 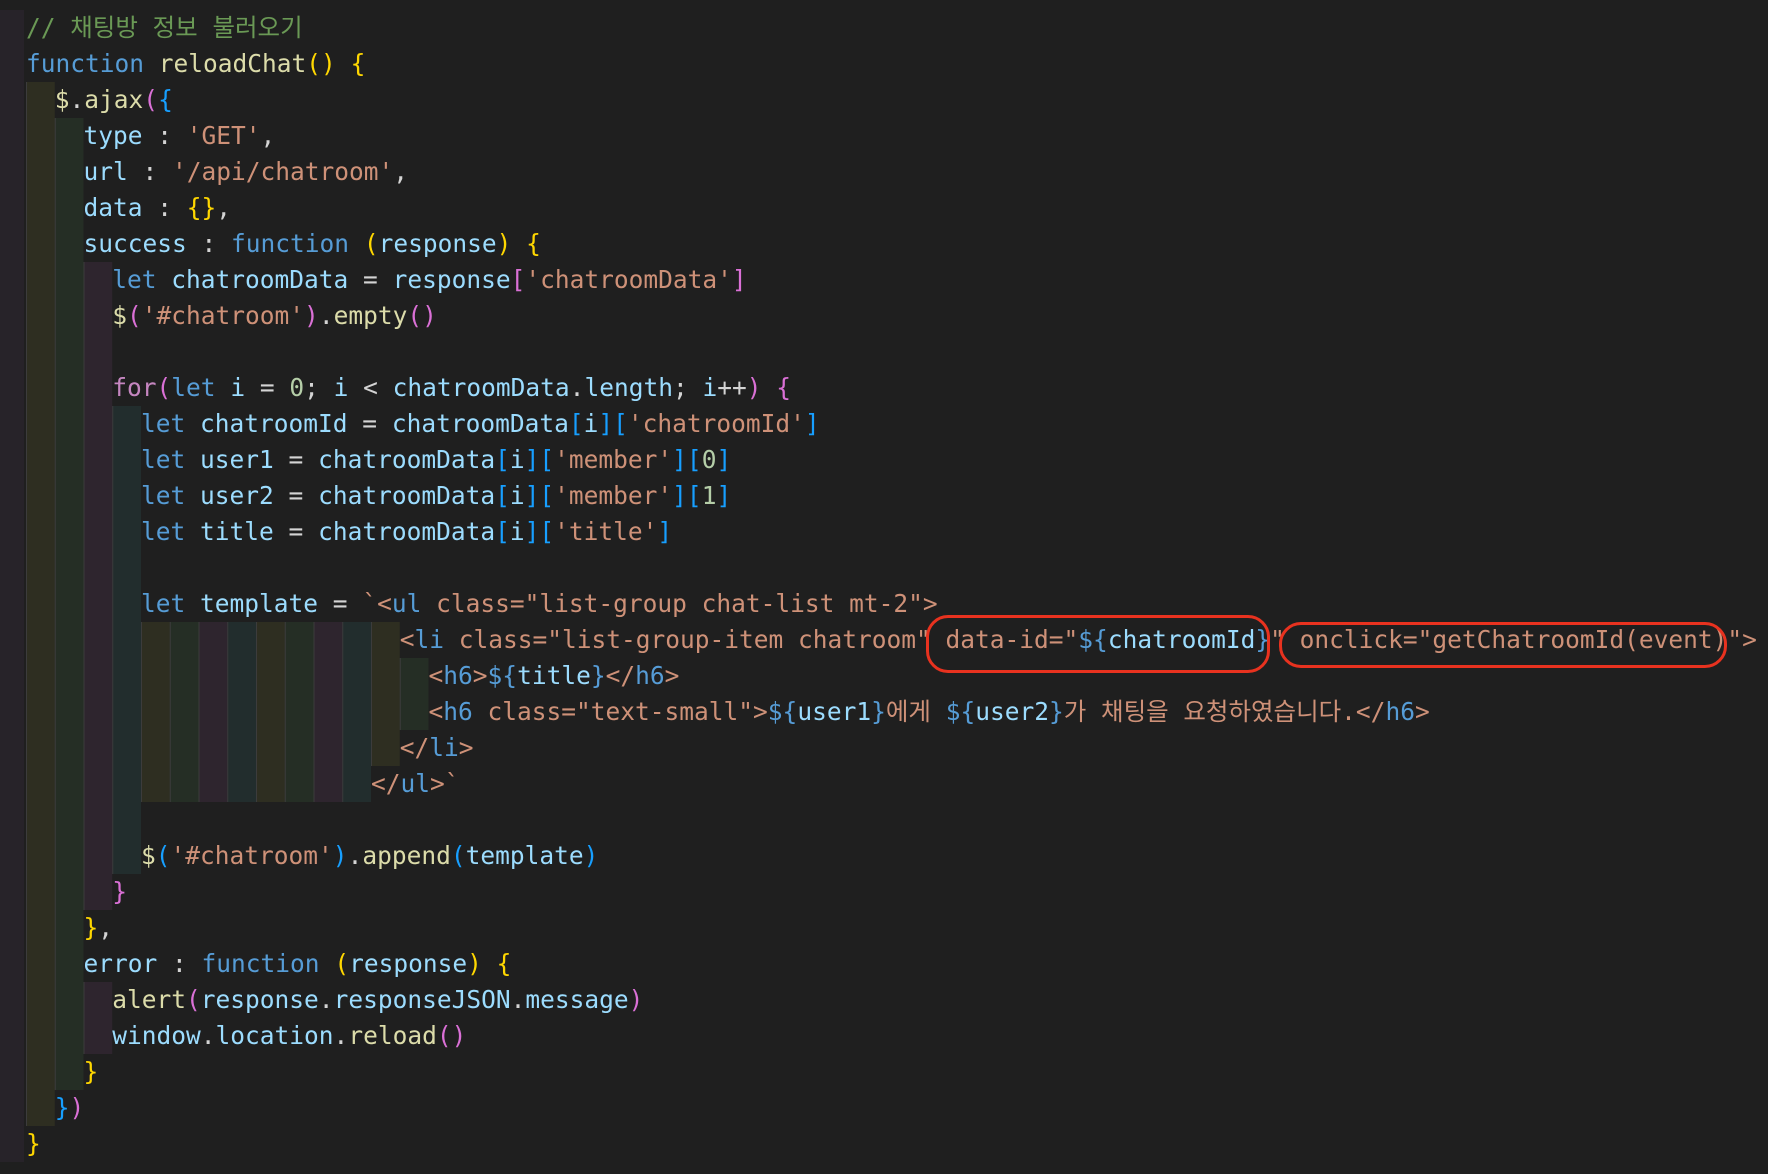 I want to click on code-token: location, so click(x=274, y=1035).